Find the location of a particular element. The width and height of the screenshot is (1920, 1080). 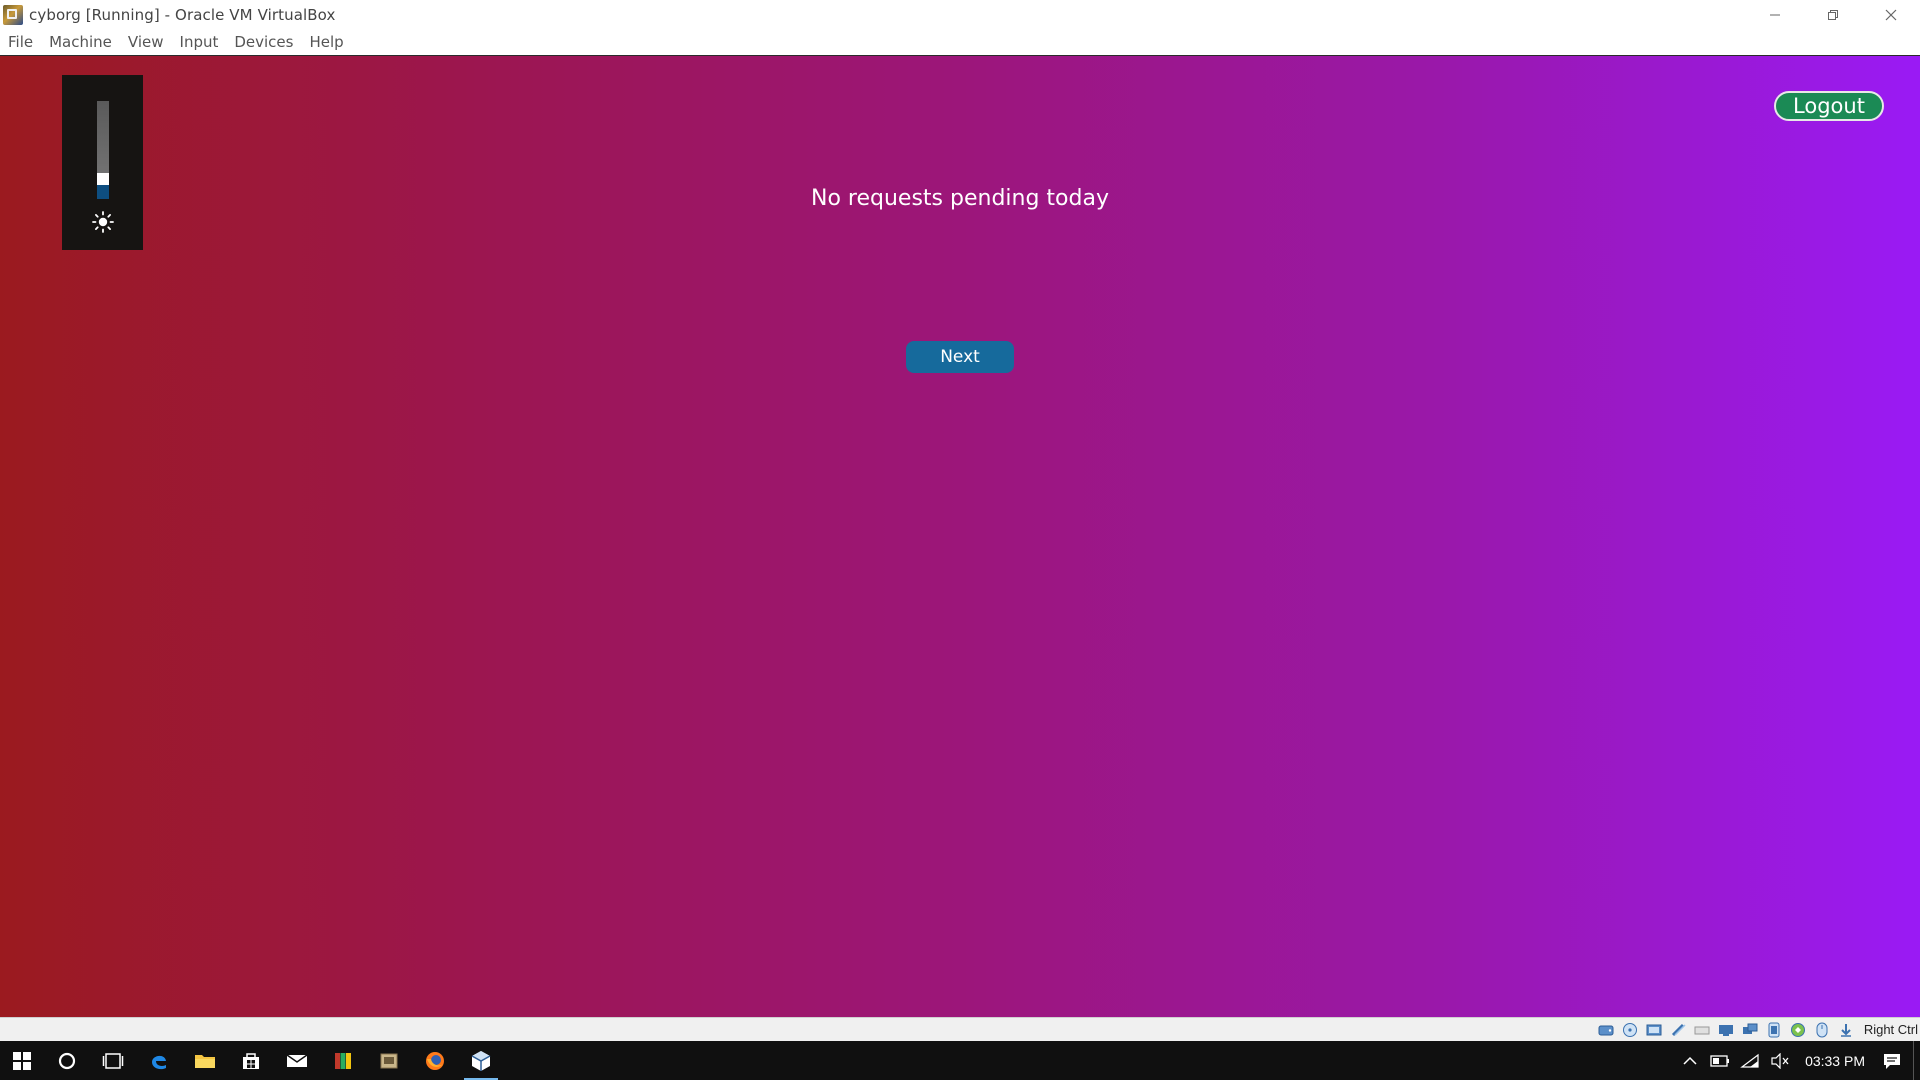

show-hidden-icons-button is located at coordinates (1690, 1060).